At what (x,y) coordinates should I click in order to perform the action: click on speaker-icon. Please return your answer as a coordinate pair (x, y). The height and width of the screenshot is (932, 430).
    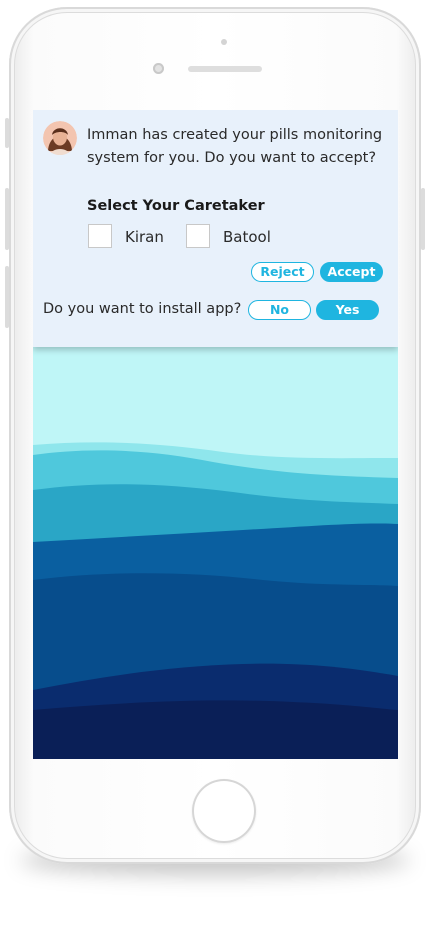
    Looking at the image, I should click on (225, 69).